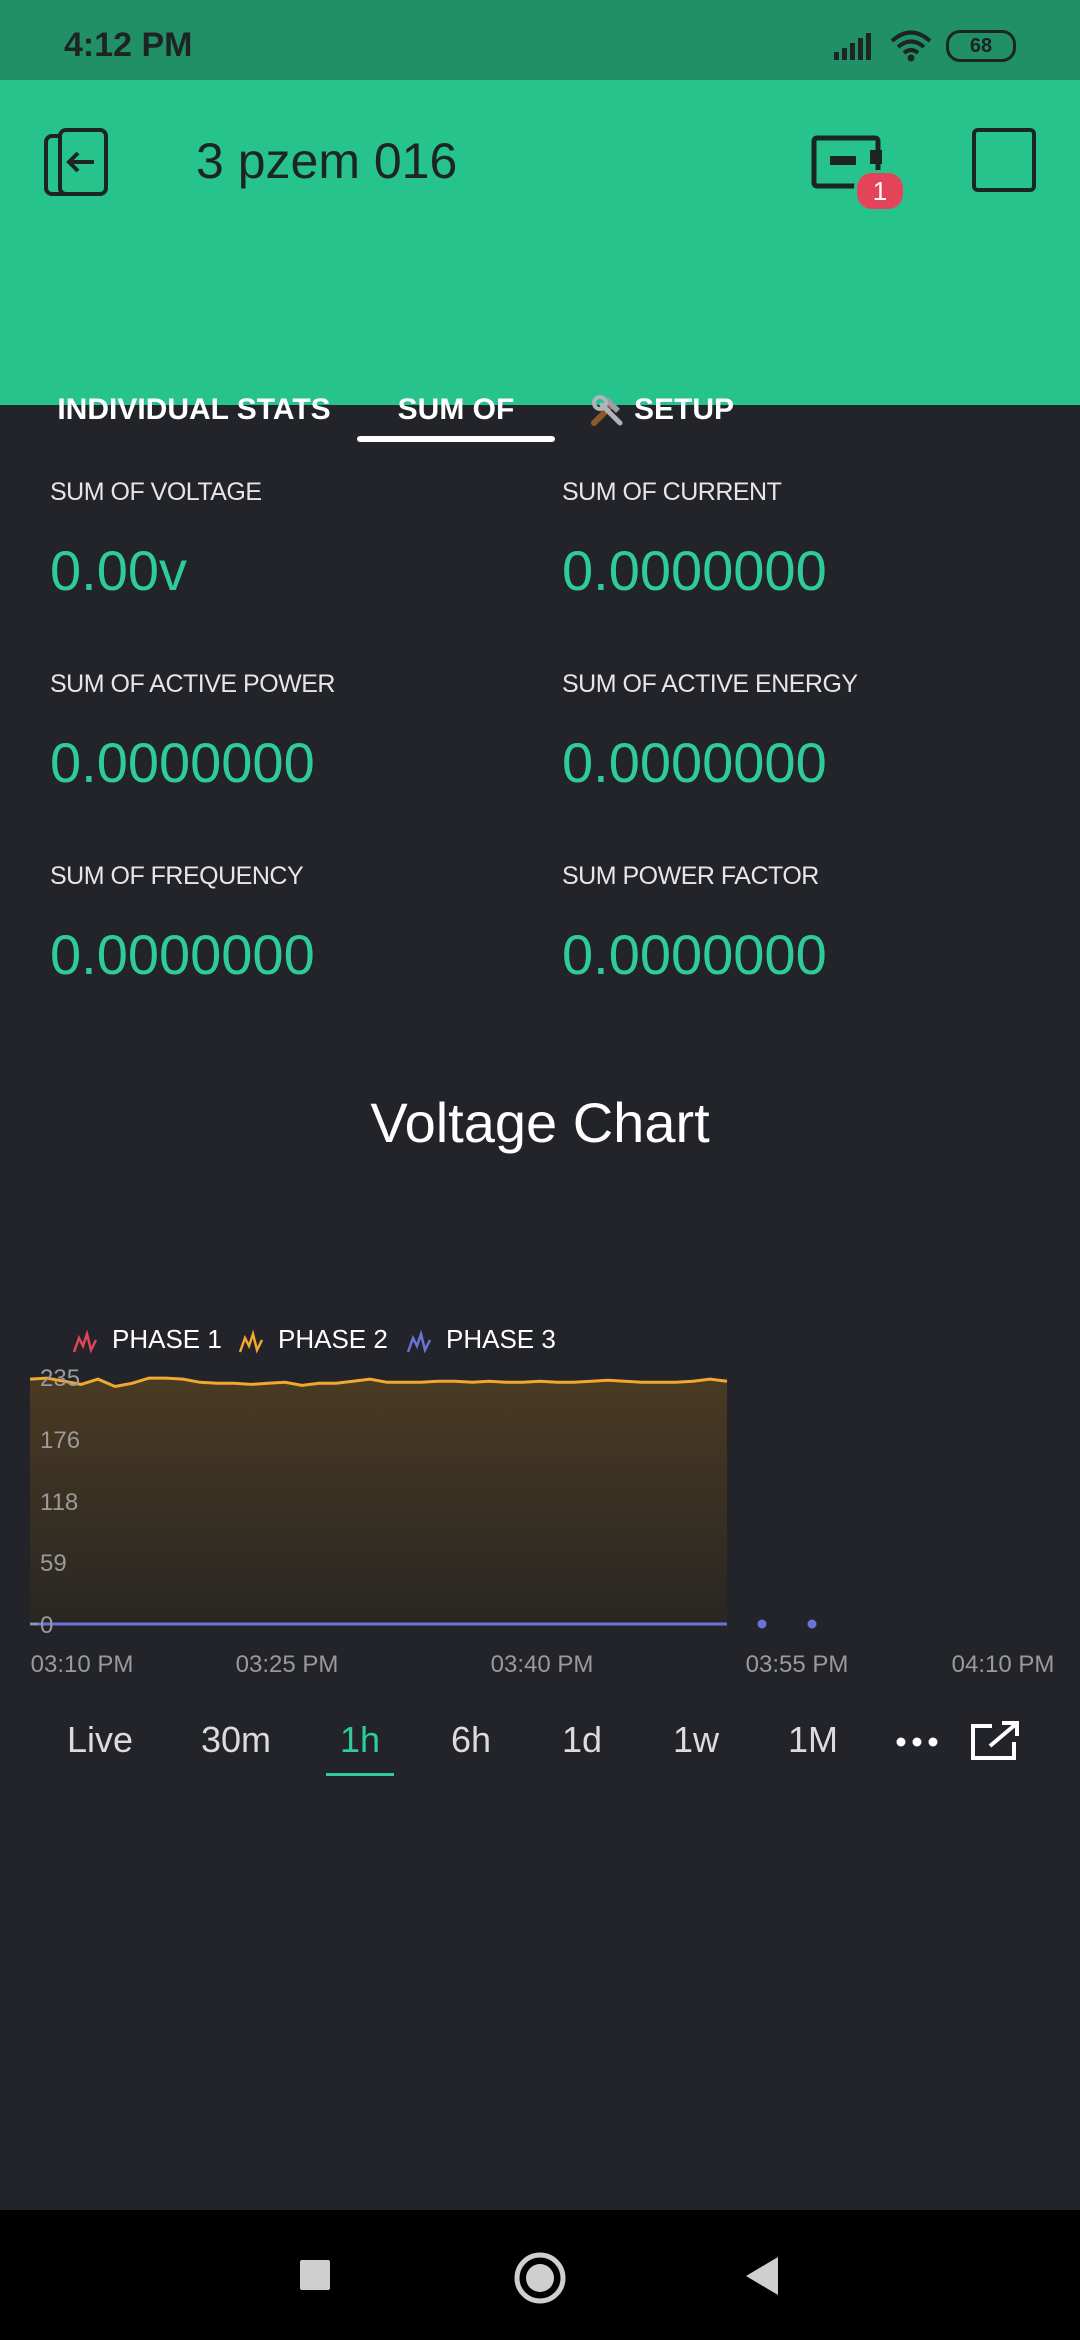 This screenshot has width=1080, height=2340. What do you see at coordinates (60, 1378) in the screenshot?
I see `y-tick-label: 235` at bounding box center [60, 1378].